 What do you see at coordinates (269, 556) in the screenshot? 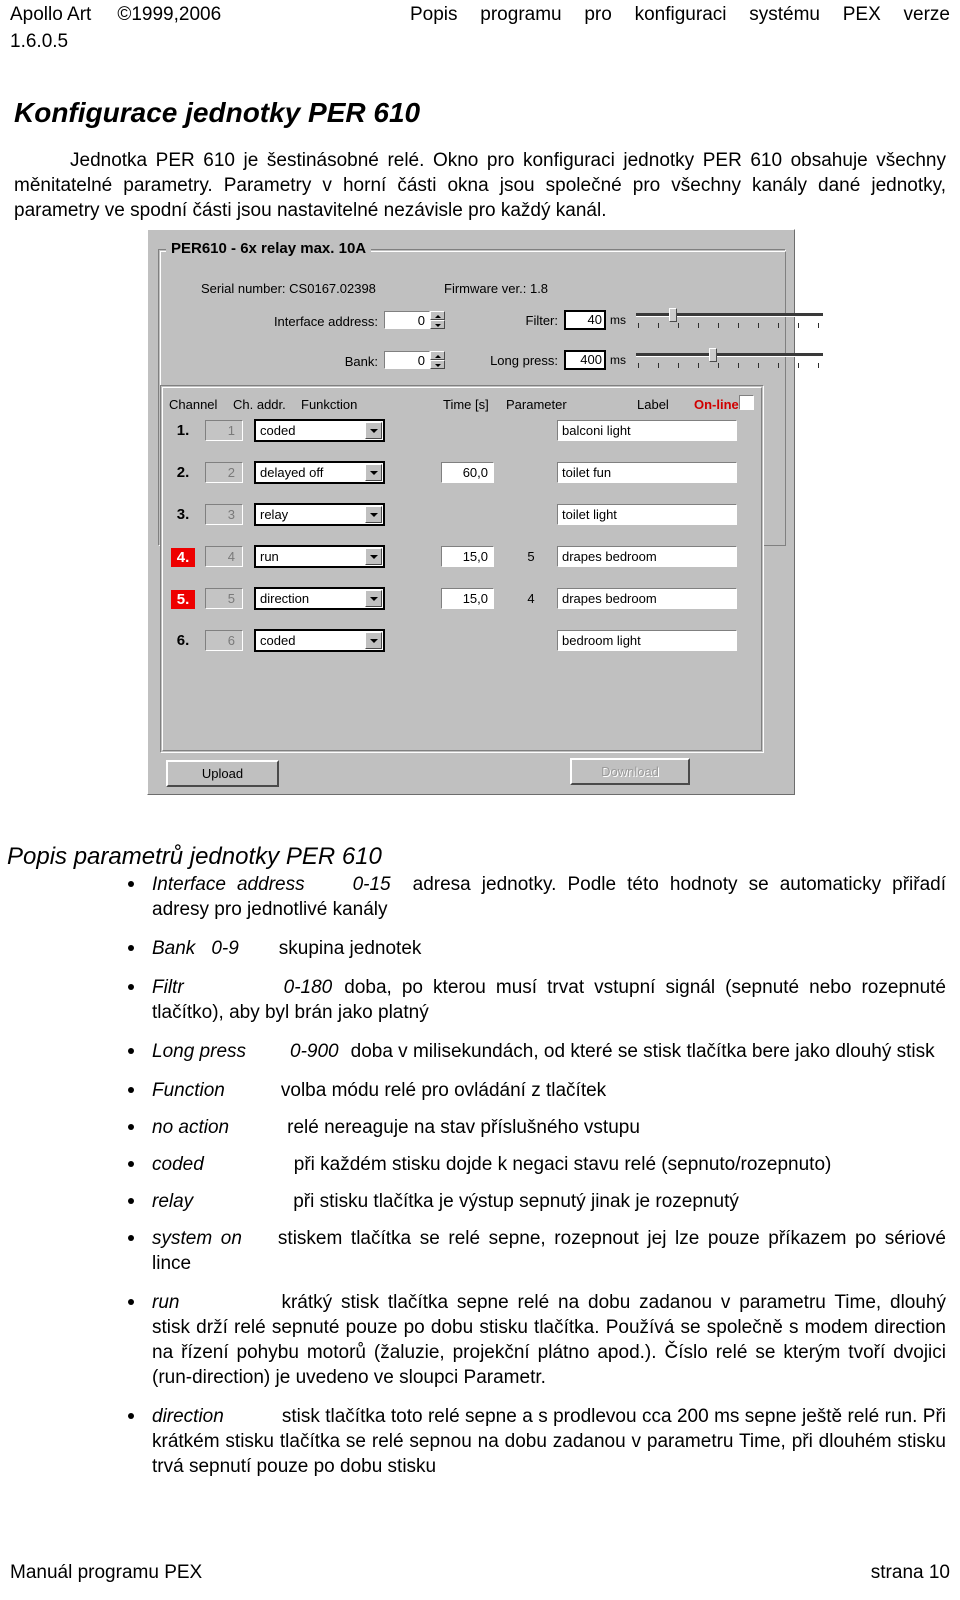
I see `function-value: run` at bounding box center [269, 556].